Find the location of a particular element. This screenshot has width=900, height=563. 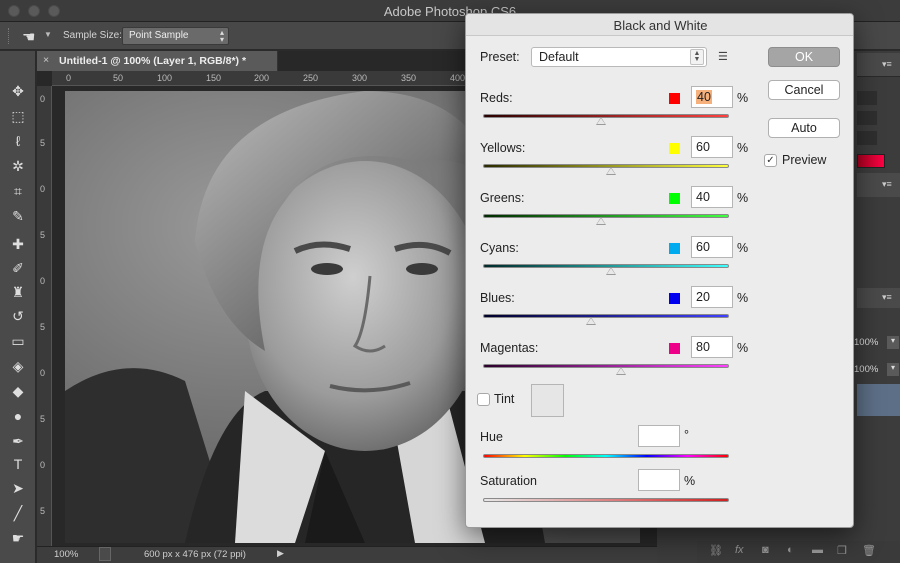

tint-checkbox is located at coordinates (483, 399).